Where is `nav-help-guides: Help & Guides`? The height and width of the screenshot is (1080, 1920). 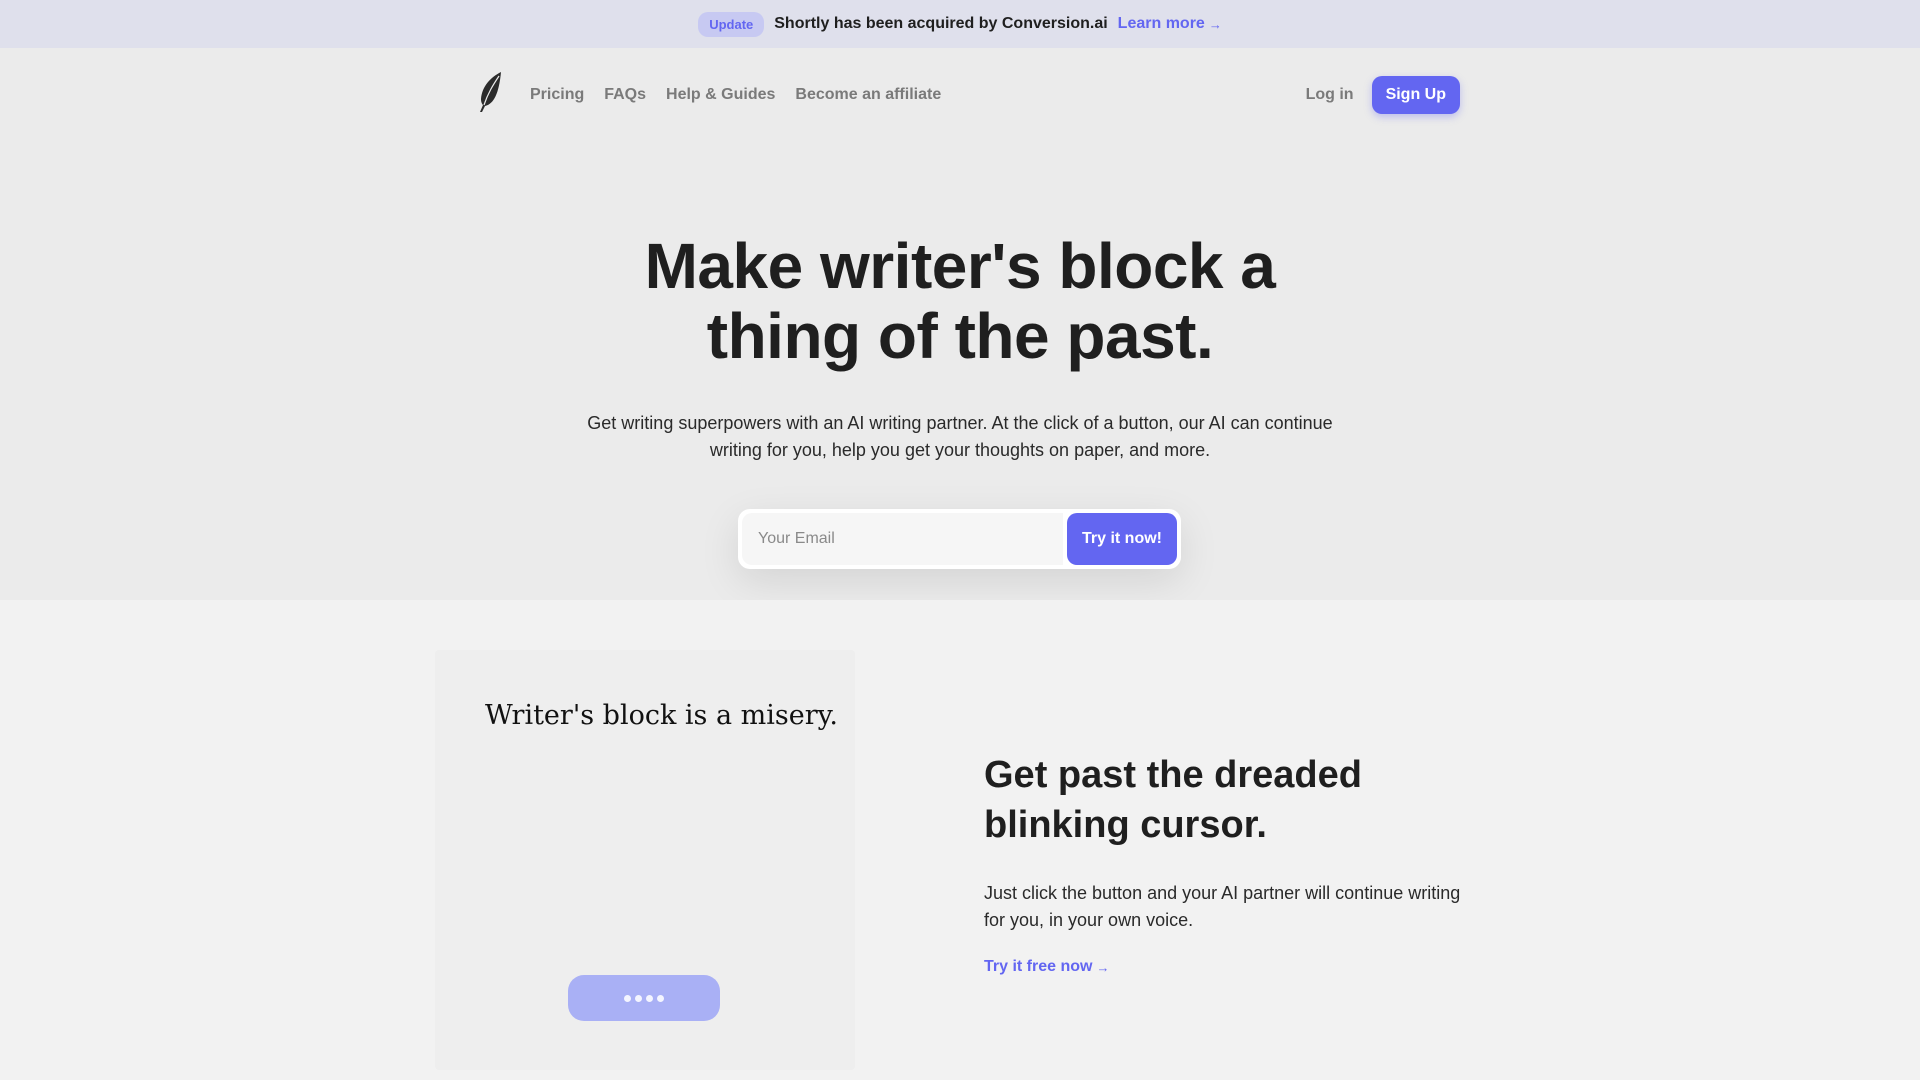
nav-help-guides: Help & Guides is located at coordinates (720, 95).